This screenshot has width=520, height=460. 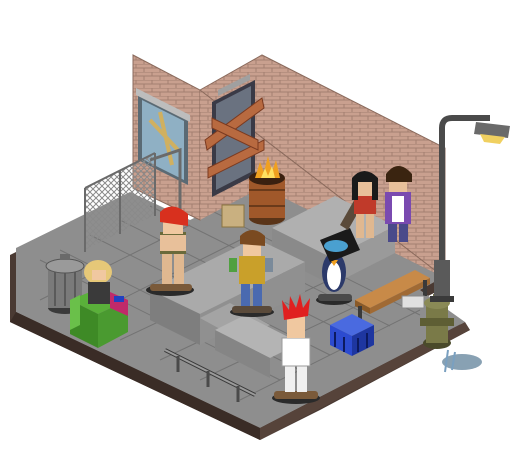 I want to click on street-lamp, so click(x=470, y=208).